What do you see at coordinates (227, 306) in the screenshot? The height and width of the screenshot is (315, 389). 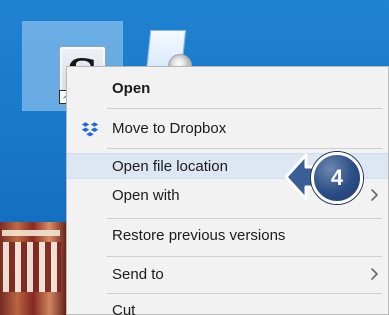 I see `menu-item-cut: Cut` at bounding box center [227, 306].